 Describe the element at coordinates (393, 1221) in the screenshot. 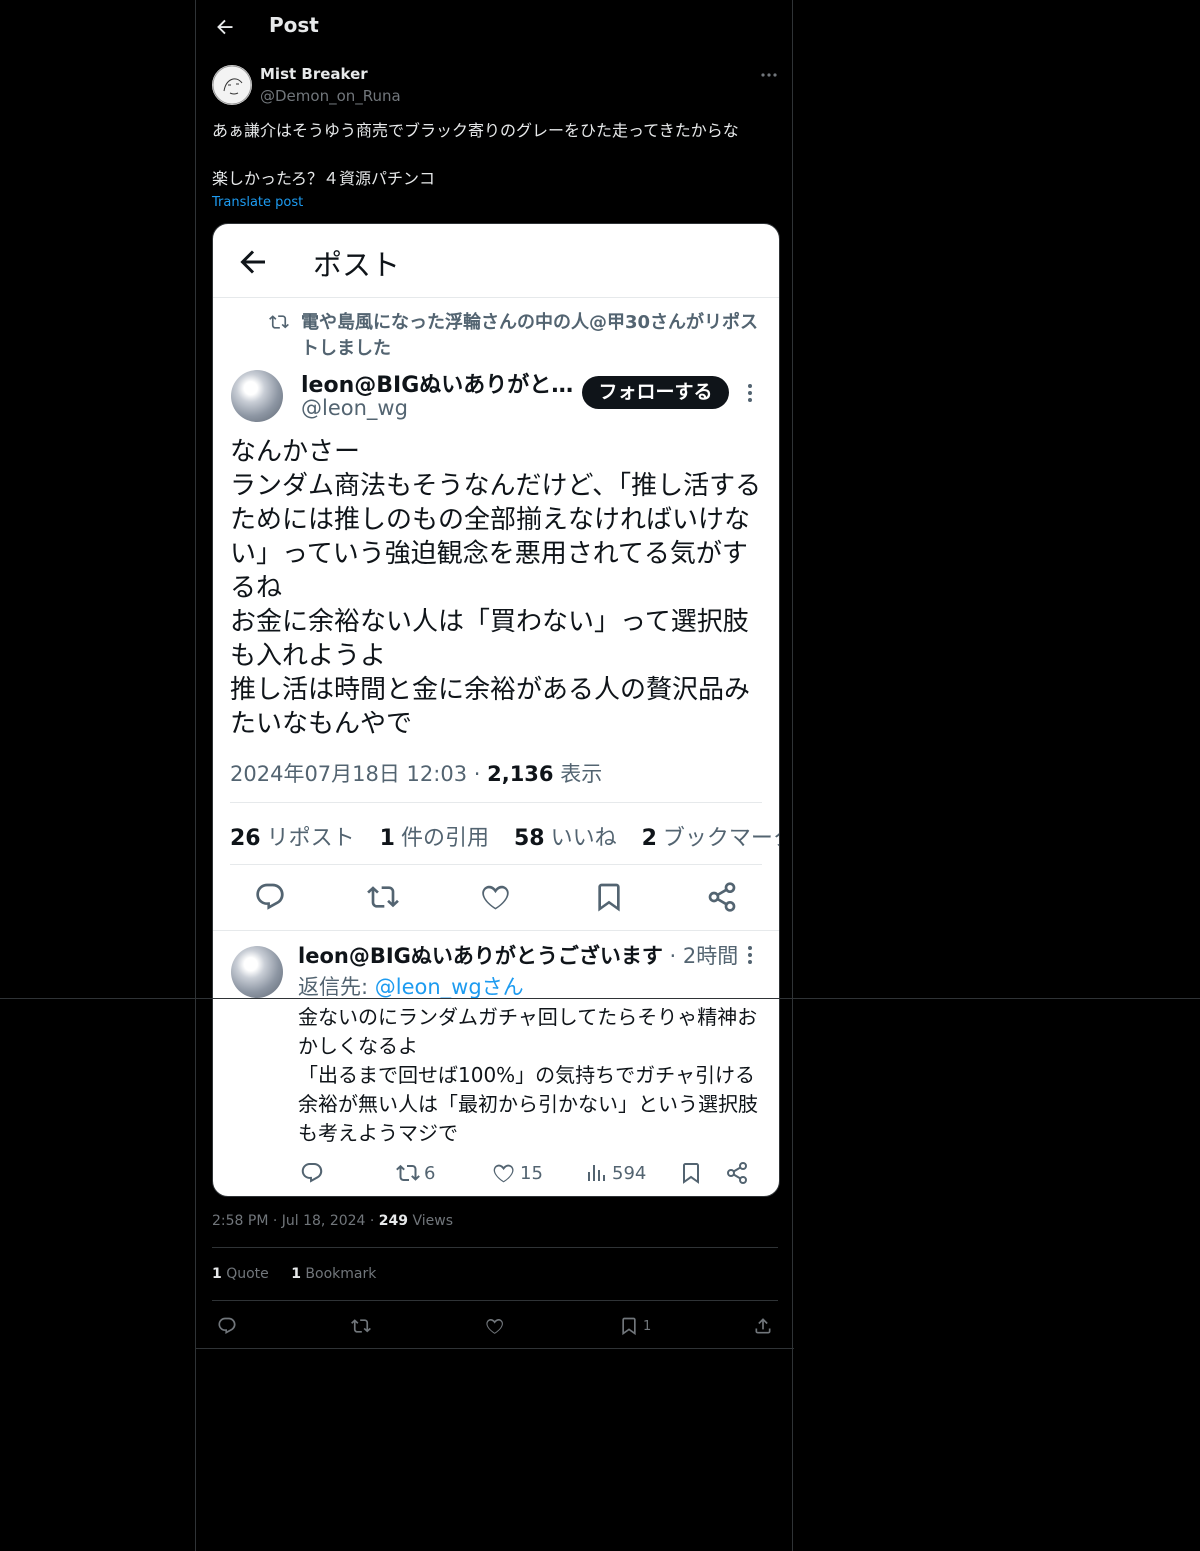

I see `views-count: 249` at that location.